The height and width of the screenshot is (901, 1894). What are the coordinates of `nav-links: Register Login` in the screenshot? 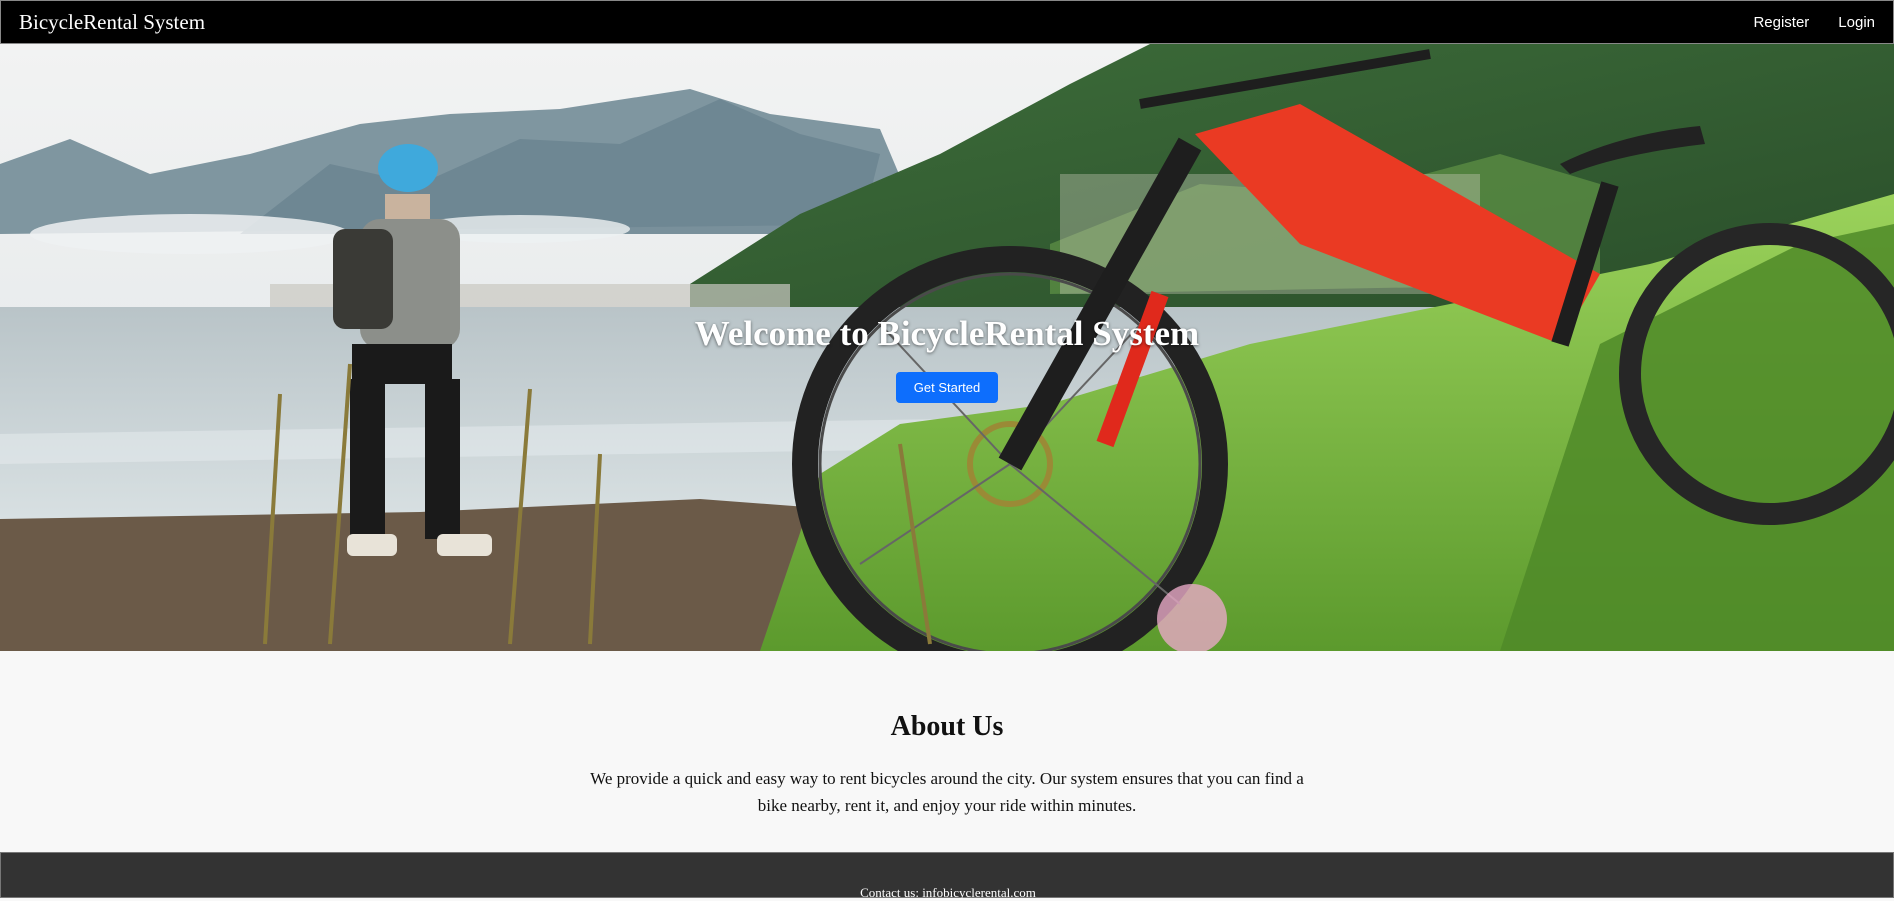 It's located at (1814, 22).